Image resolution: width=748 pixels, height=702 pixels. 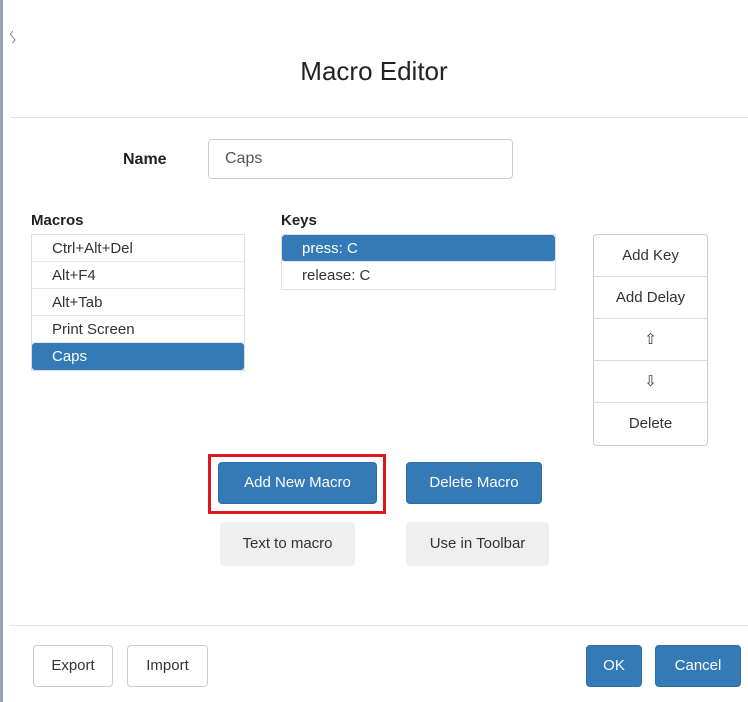 I want to click on key-item-selected: press: C, so click(x=418, y=248).